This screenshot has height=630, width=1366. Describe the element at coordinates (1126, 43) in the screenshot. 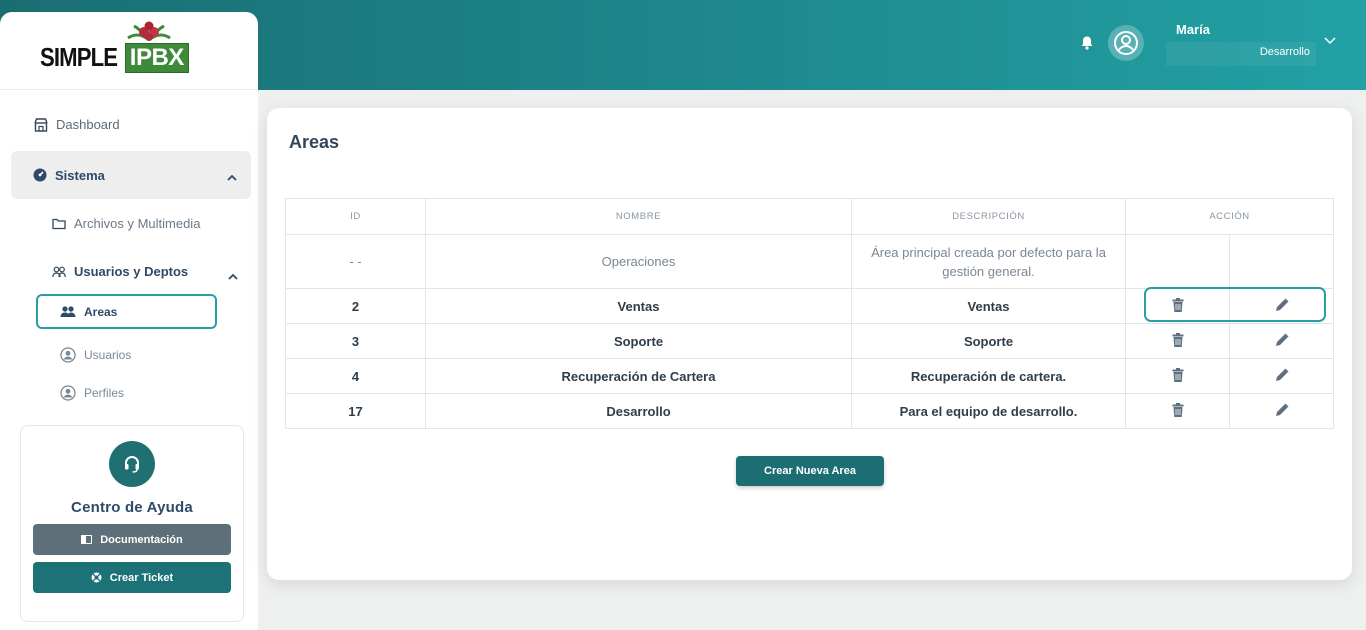

I see `avatar` at that location.